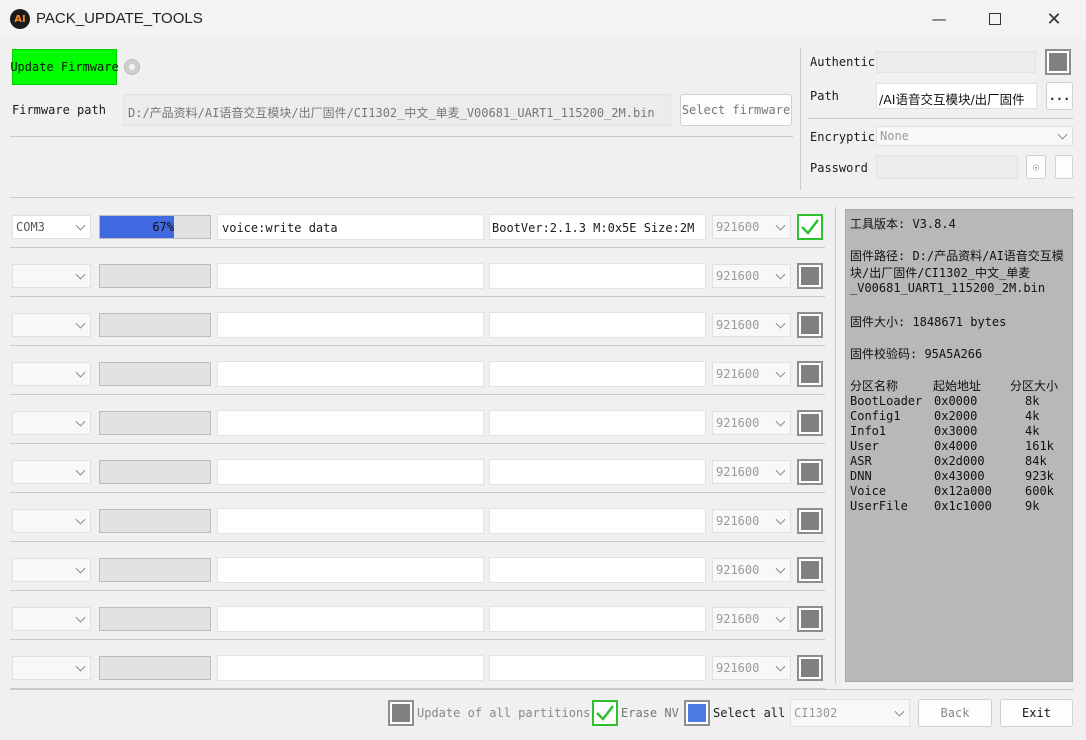 Image resolution: width=1086 pixels, height=740 pixels. Describe the element at coordinates (1058, 62) in the screenshot. I see `authentic-checkbox` at that location.